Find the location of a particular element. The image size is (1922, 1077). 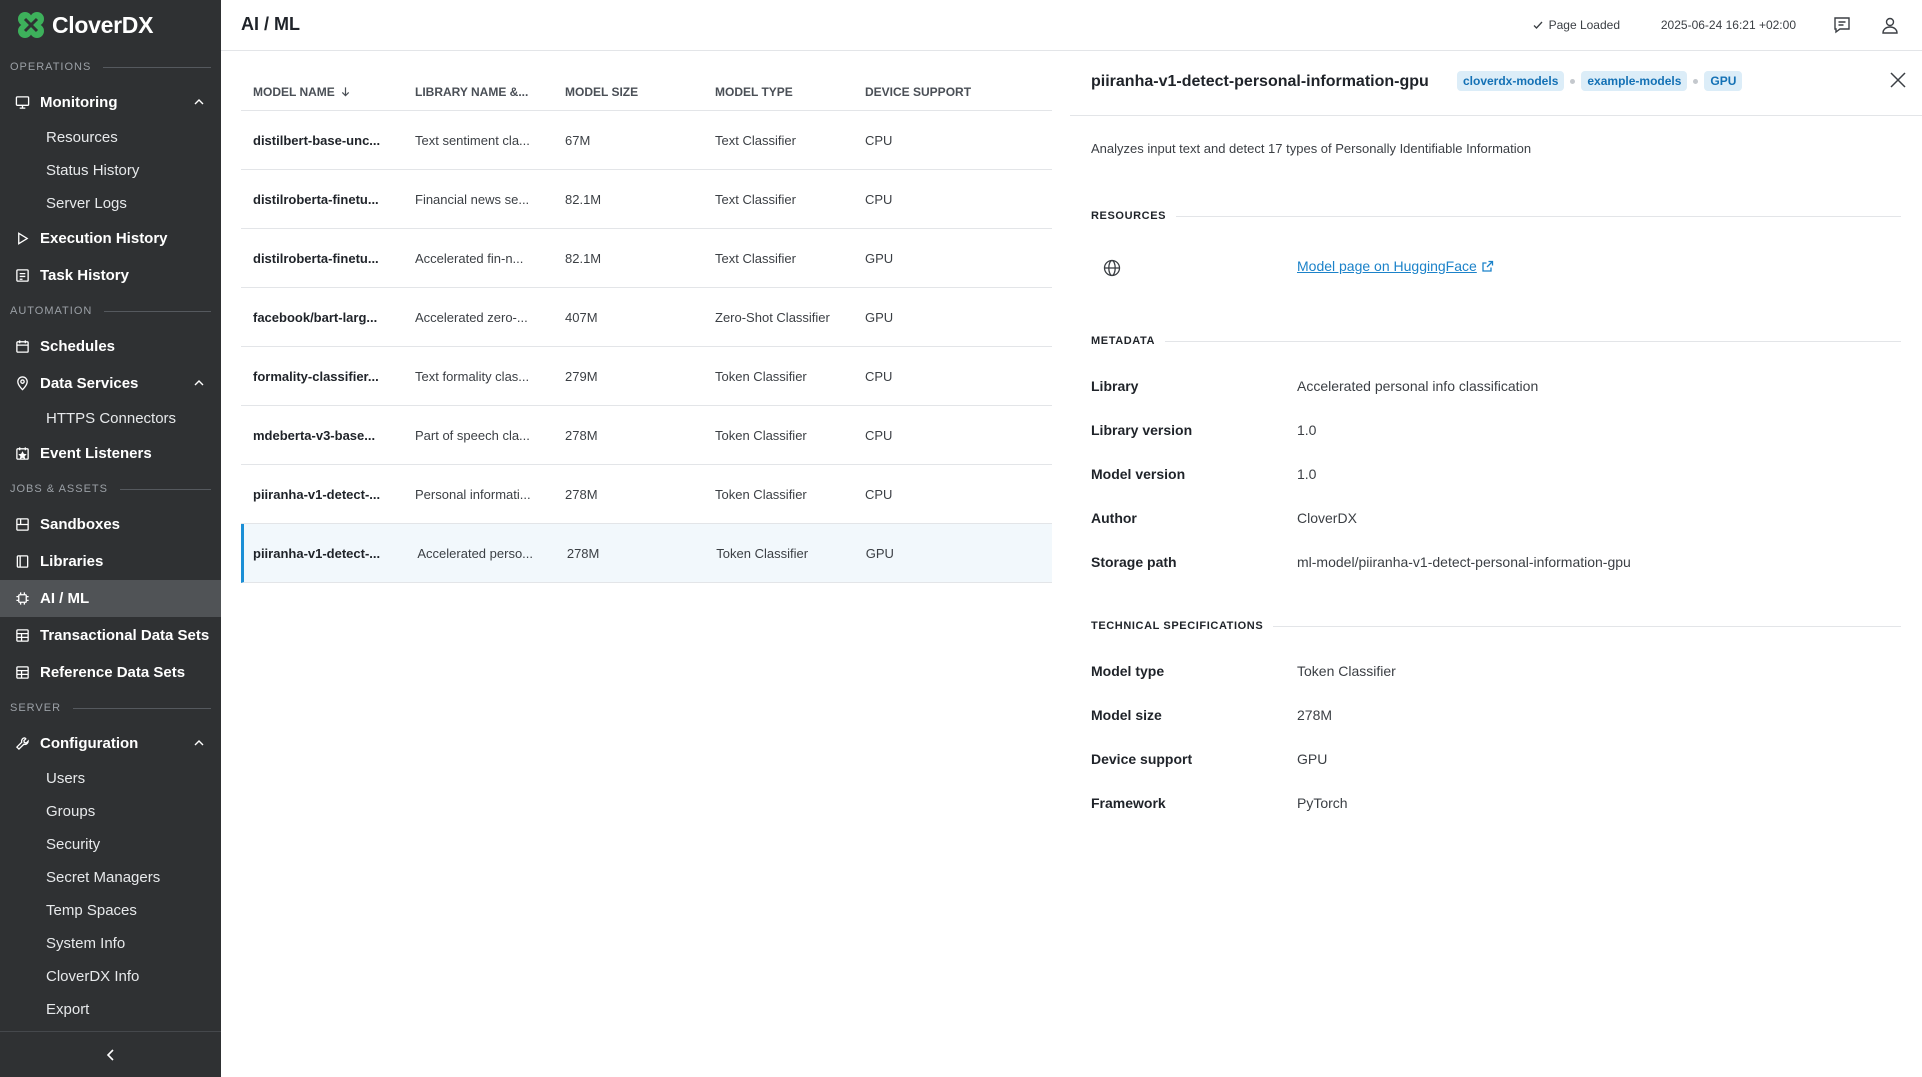

nav-server-logs: Server Logs is located at coordinates (110, 203).